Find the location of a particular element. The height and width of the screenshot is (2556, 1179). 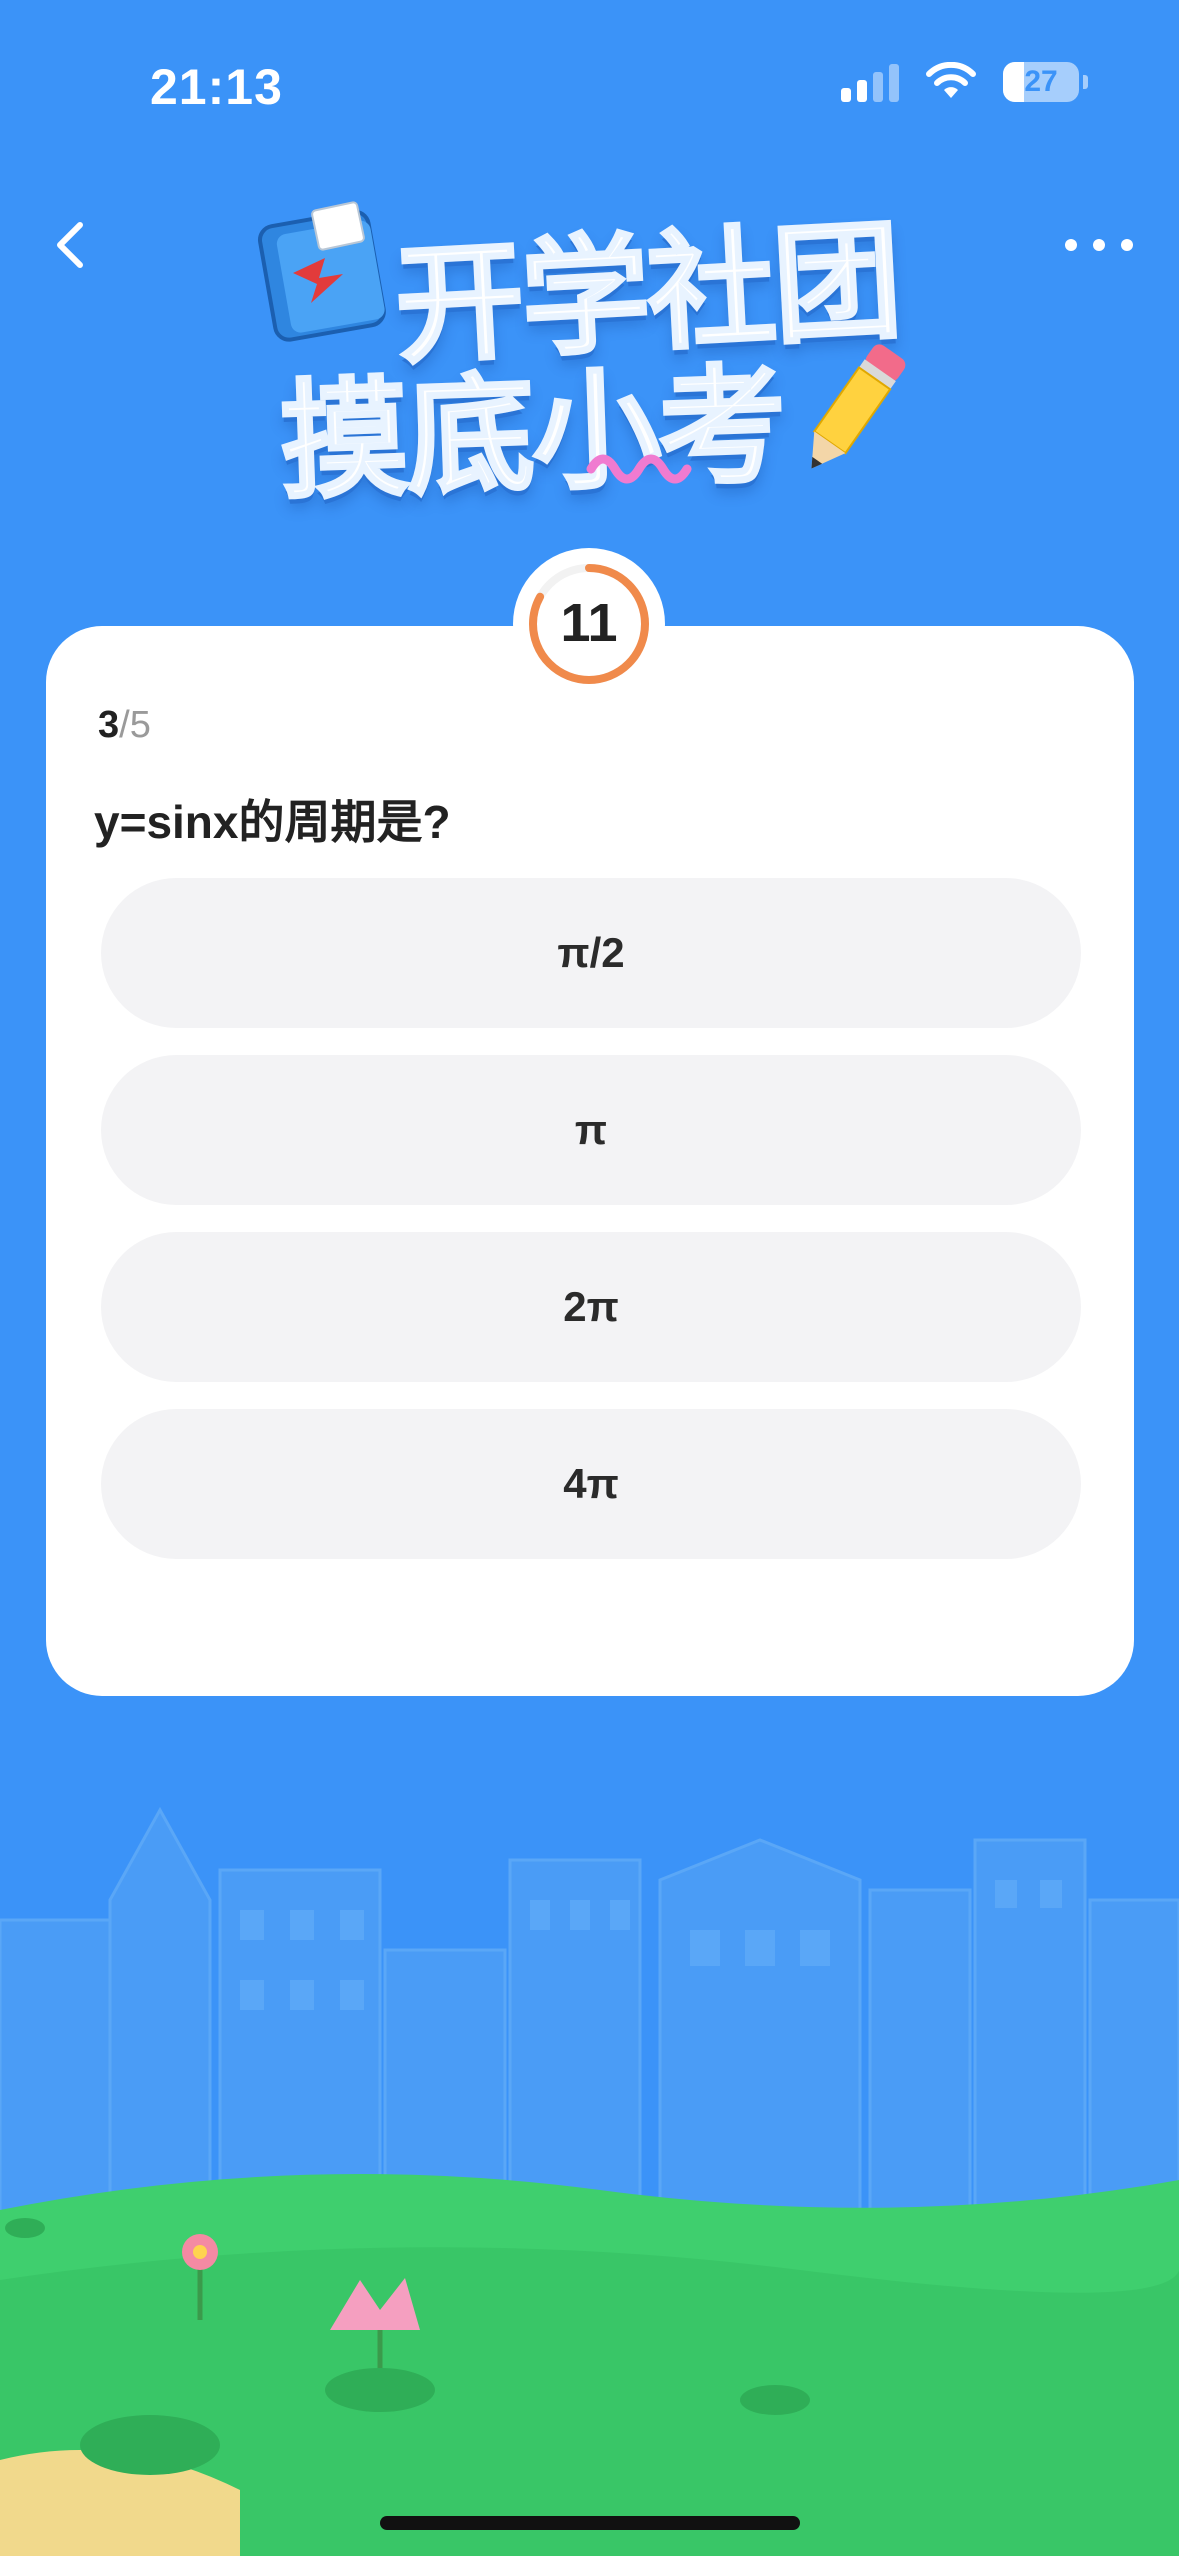

option-button: π is located at coordinates (591, 1130).